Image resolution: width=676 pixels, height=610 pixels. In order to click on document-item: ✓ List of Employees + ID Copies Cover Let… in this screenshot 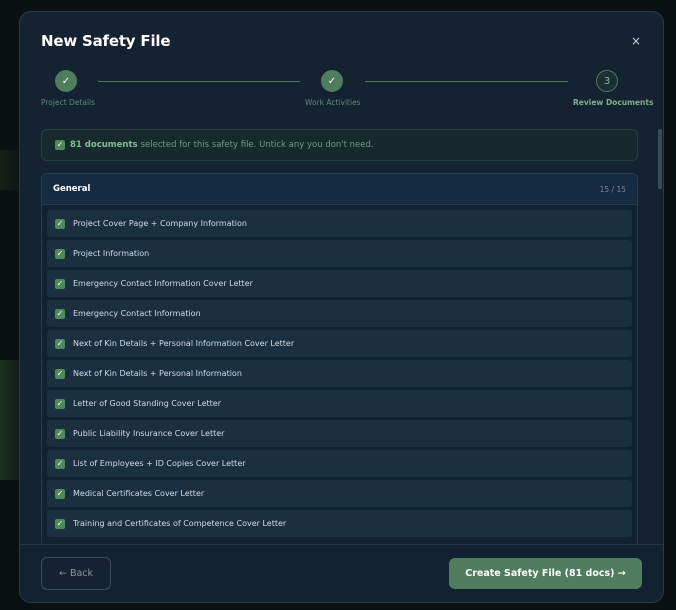, I will do `click(339, 463)`.